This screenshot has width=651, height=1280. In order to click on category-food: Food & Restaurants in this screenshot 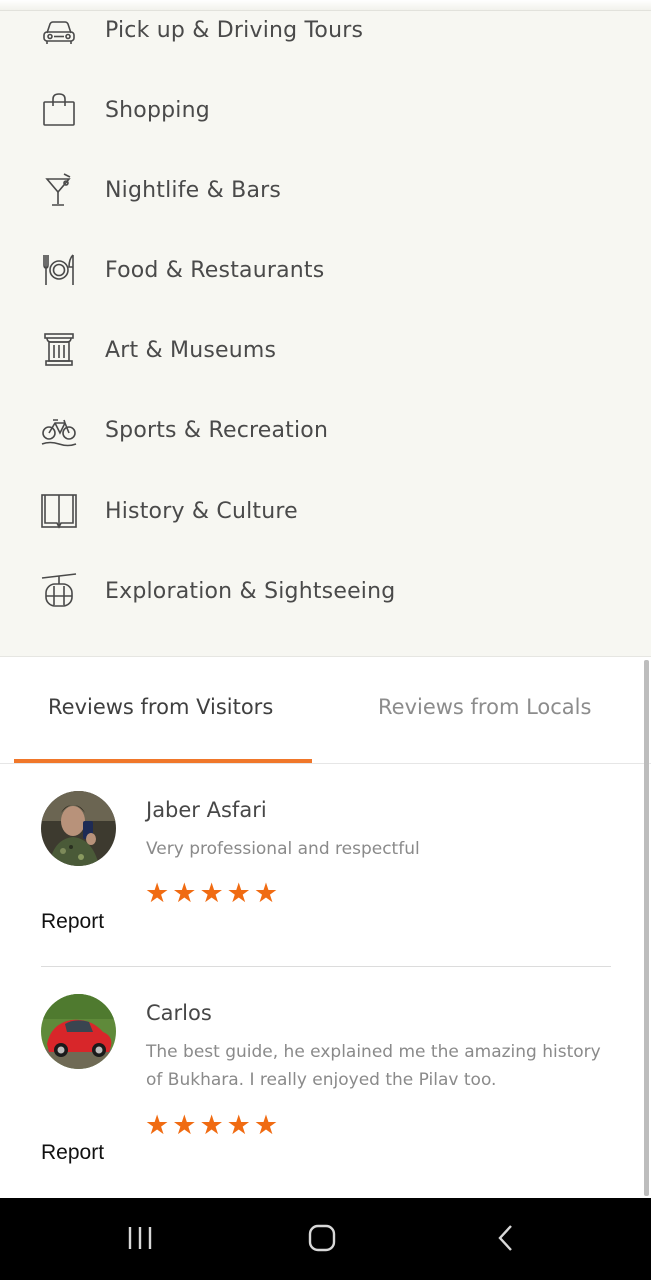, I will do `click(325, 270)`.